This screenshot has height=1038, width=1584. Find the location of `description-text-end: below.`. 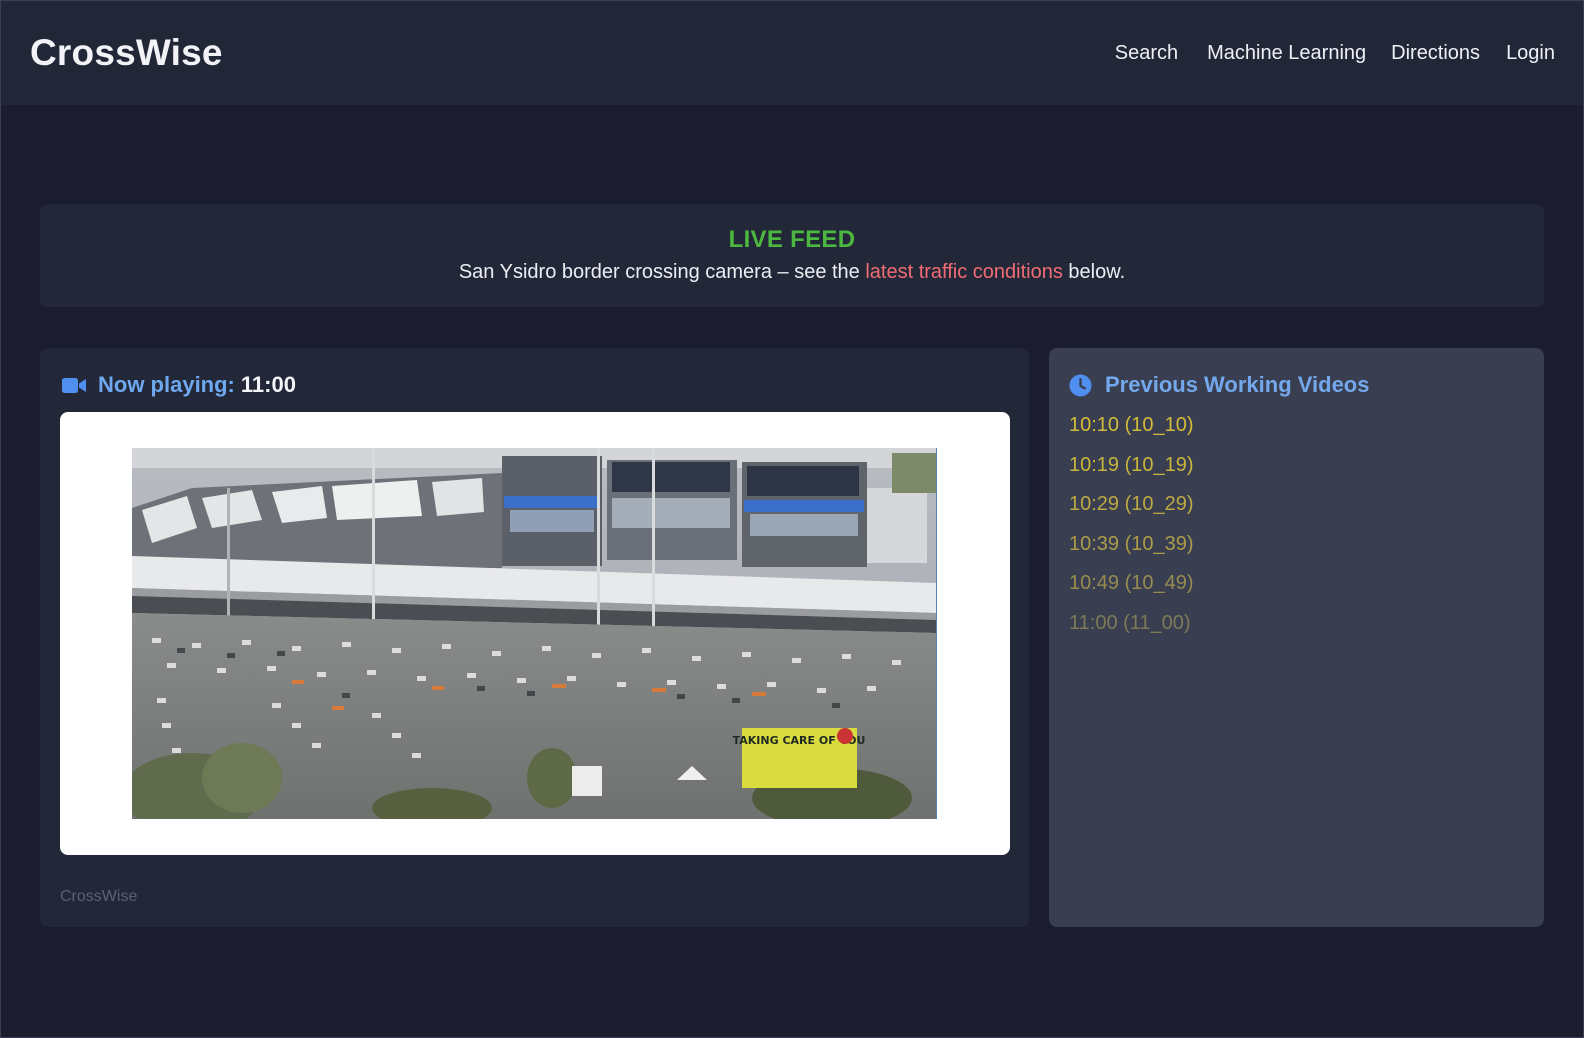

description-text-end: below. is located at coordinates (1094, 272).